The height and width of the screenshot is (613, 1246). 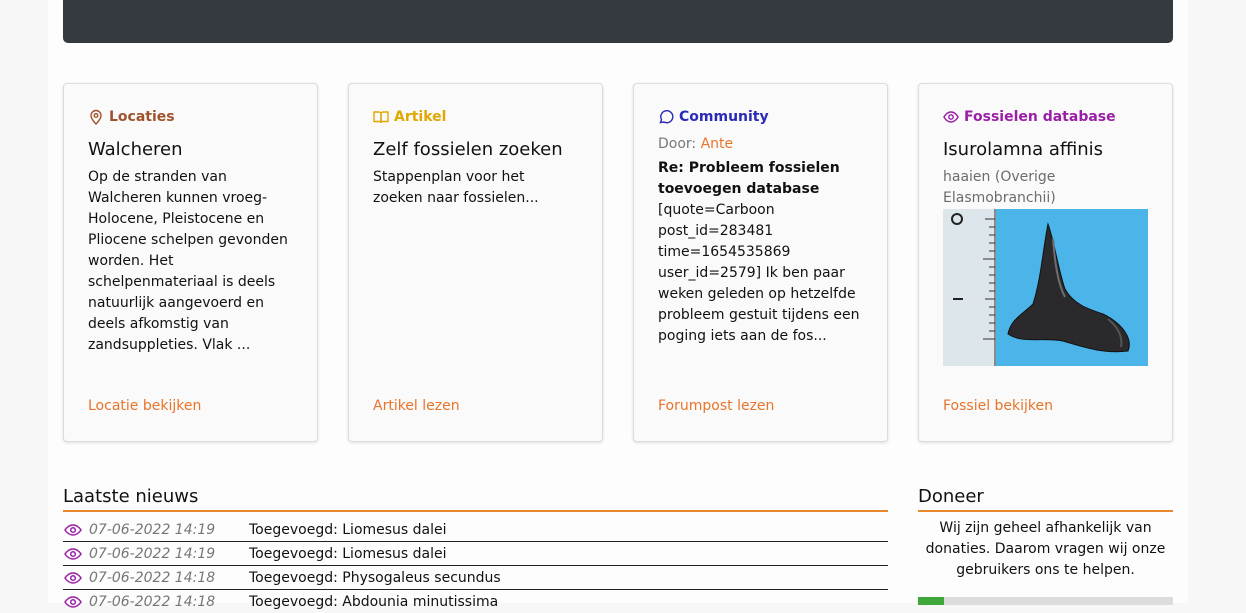 I want to click on fossiel-bekijken-link: Fossiel bekijken, so click(x=998, y=406).